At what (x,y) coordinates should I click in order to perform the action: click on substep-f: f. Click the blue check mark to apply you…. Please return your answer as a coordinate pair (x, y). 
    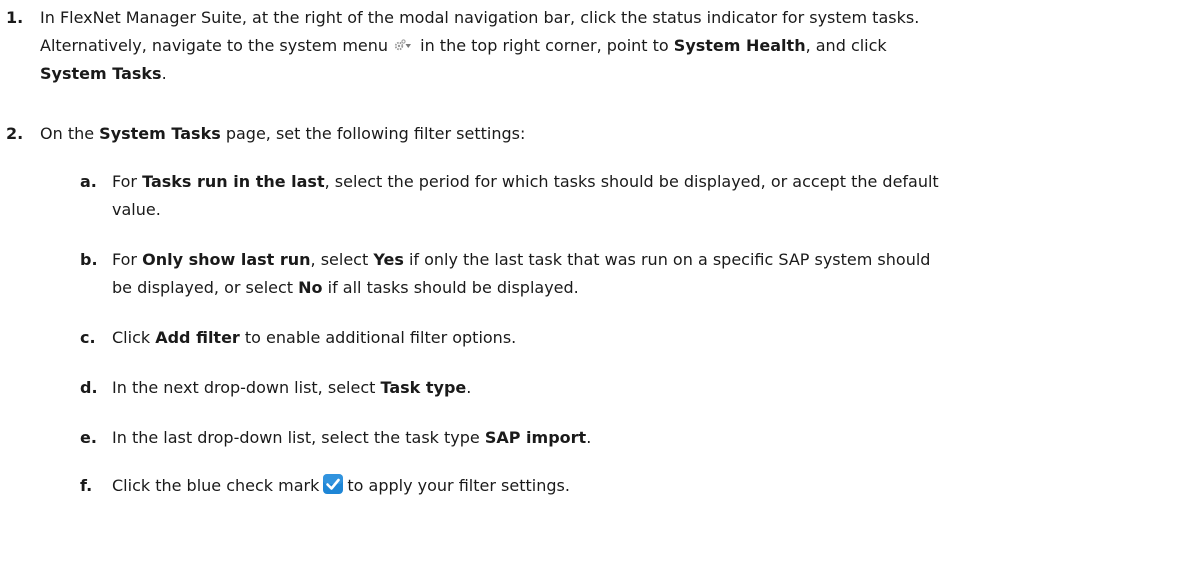
    Looking at the image, I should click on (630, 489).